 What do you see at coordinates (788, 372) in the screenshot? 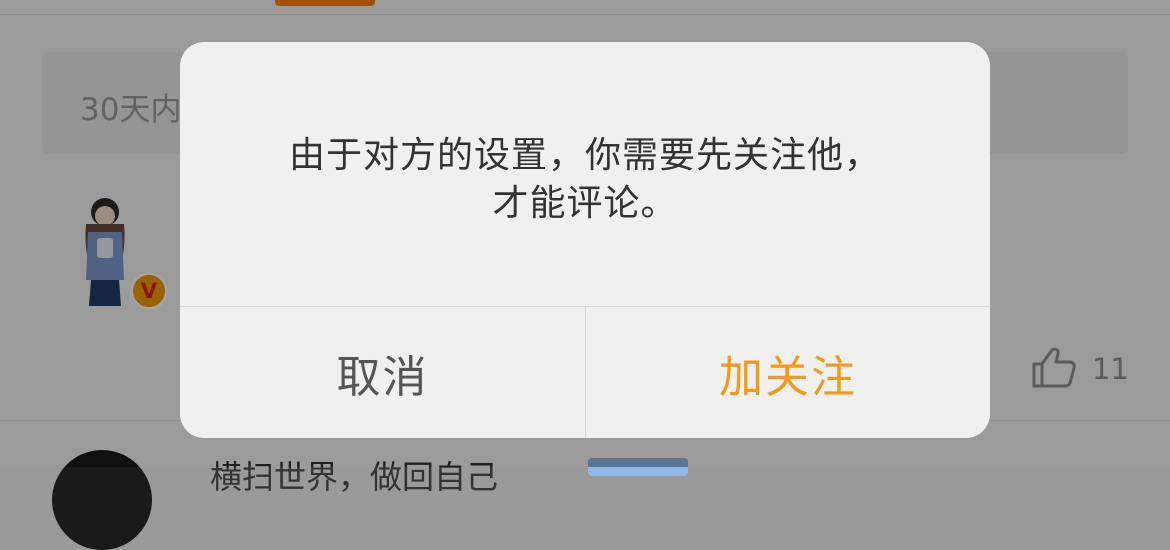
I see `follow-button: 加关注` at bounding box center [788, 372].